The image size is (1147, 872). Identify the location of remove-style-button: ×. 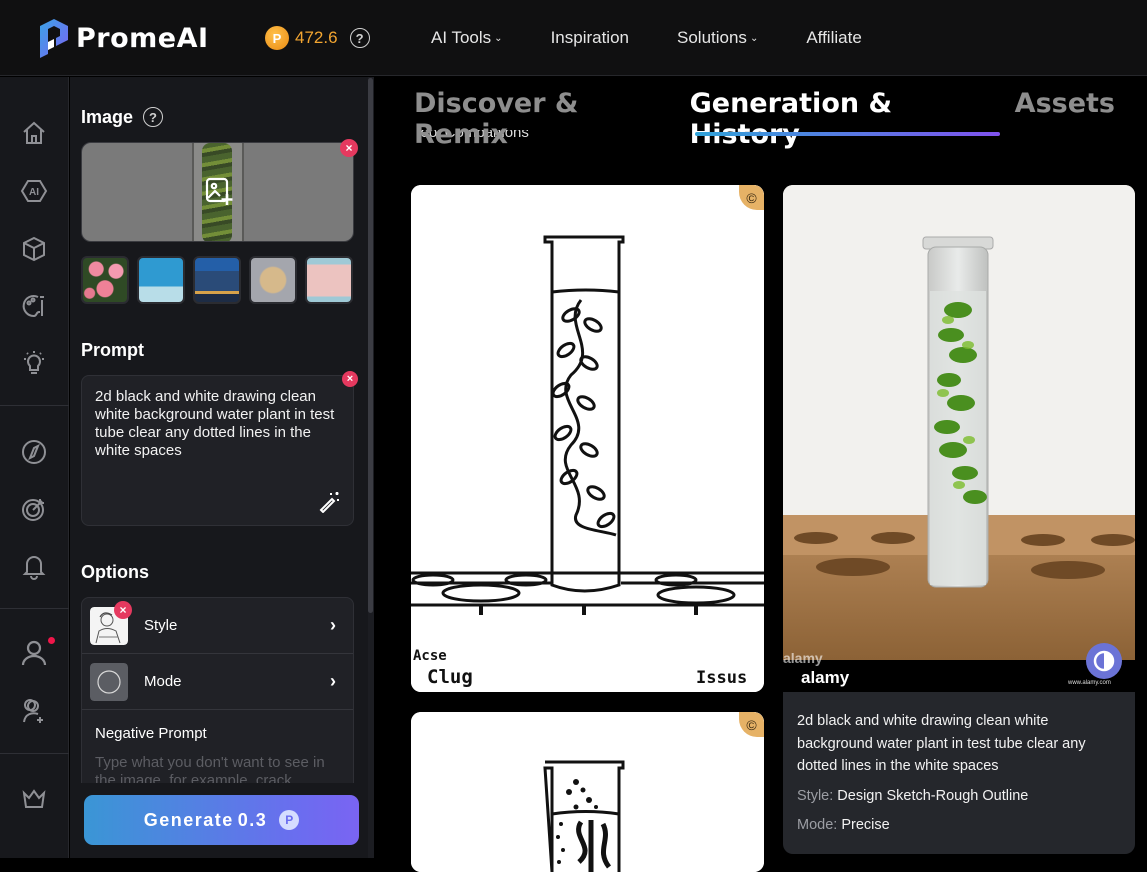
(123, 610).